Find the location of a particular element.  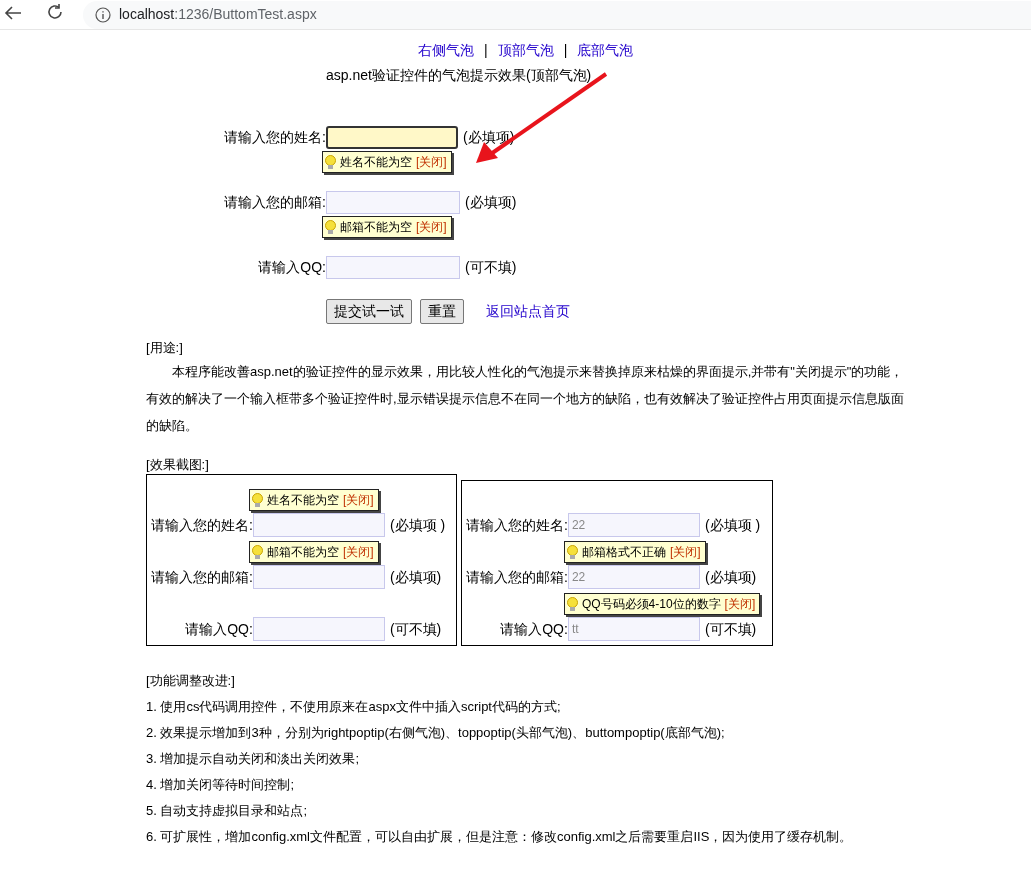

description-paragraph: 本程序能改善asp.net的验证控件的显示效果，用比较人性化的气泡提示来替换掉原来枯燥的界面提示,并带有"关闭提示"的功能，有效的解决了一个输入框带多个验证控件时,显示错误提示信息不在同一个地方的缺陷，也有效解决了验证控件占用页面提示信息版面的缺陷。 is located at coordinates (525, 398).